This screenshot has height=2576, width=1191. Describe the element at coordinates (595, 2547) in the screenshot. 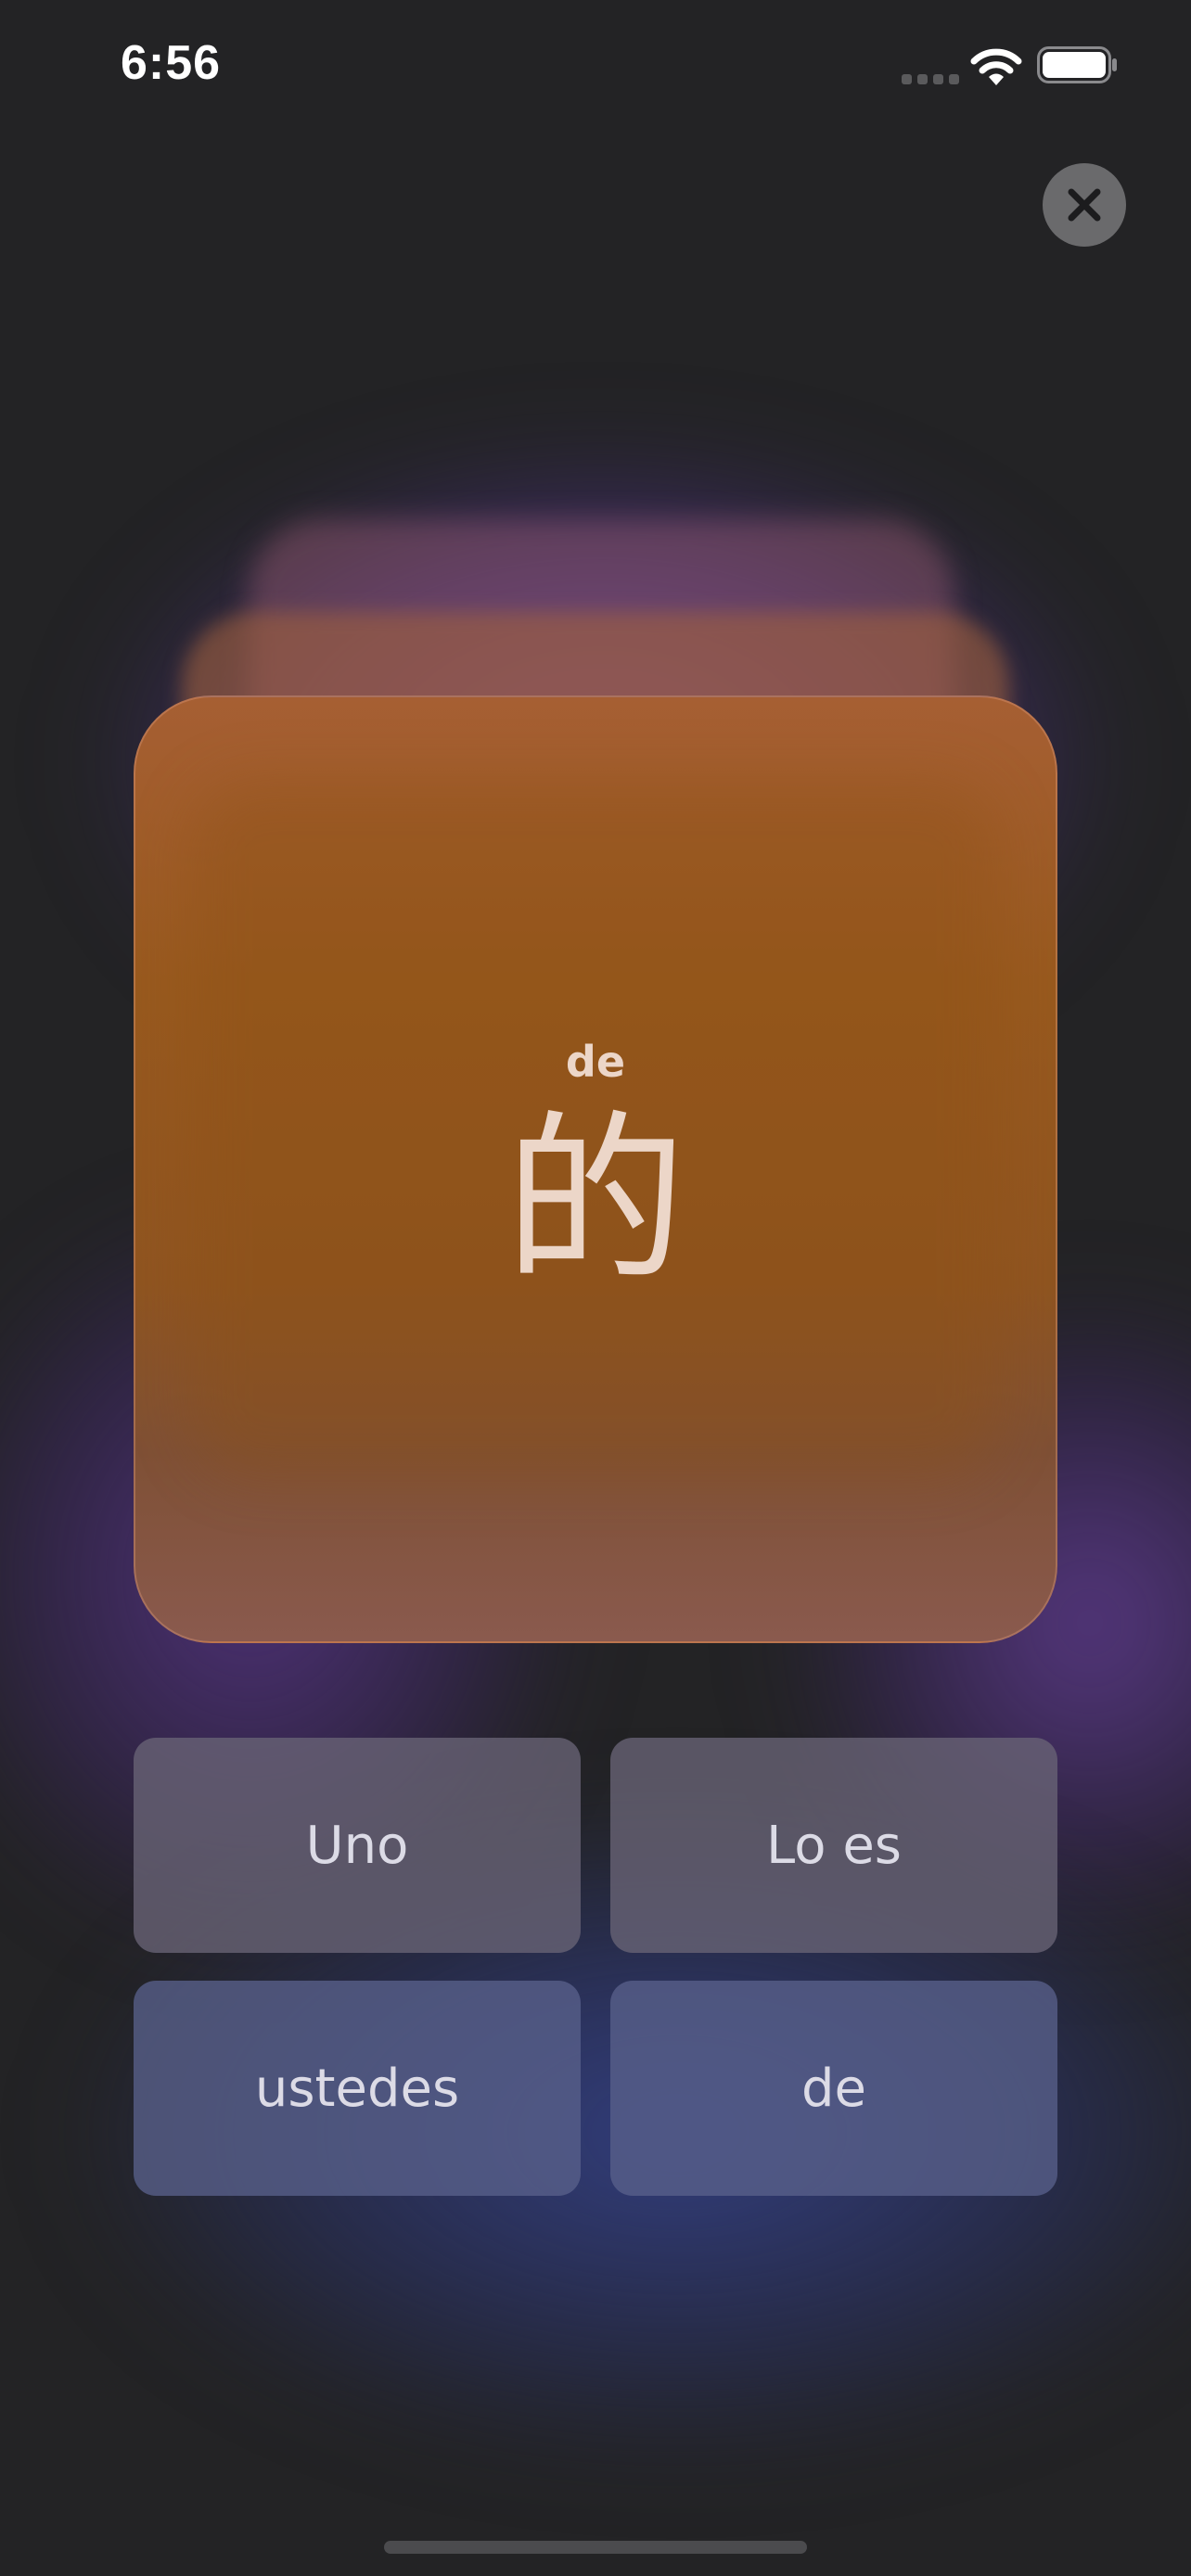

I see `home-indicator` at that location.